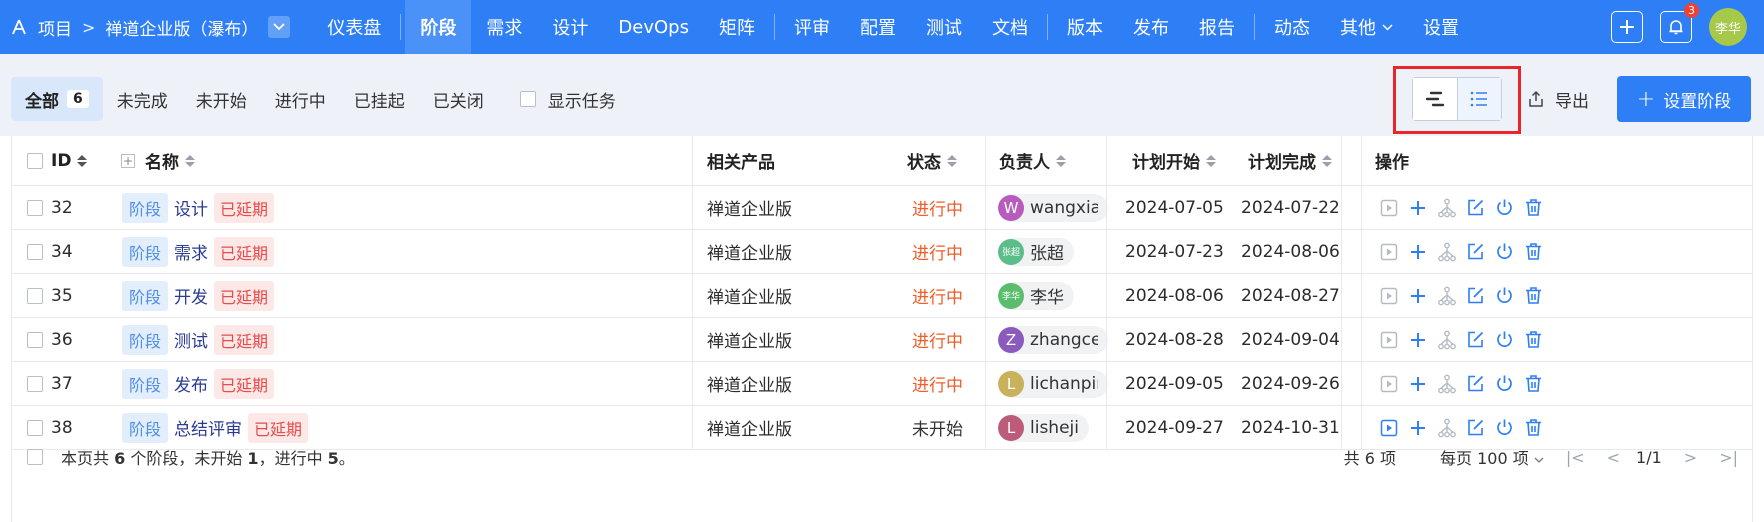 The image size is (1764, 522). Describe the element at coordinates (191, 251) in the screenshot. I see `stage-name-link: 需求` at that location.